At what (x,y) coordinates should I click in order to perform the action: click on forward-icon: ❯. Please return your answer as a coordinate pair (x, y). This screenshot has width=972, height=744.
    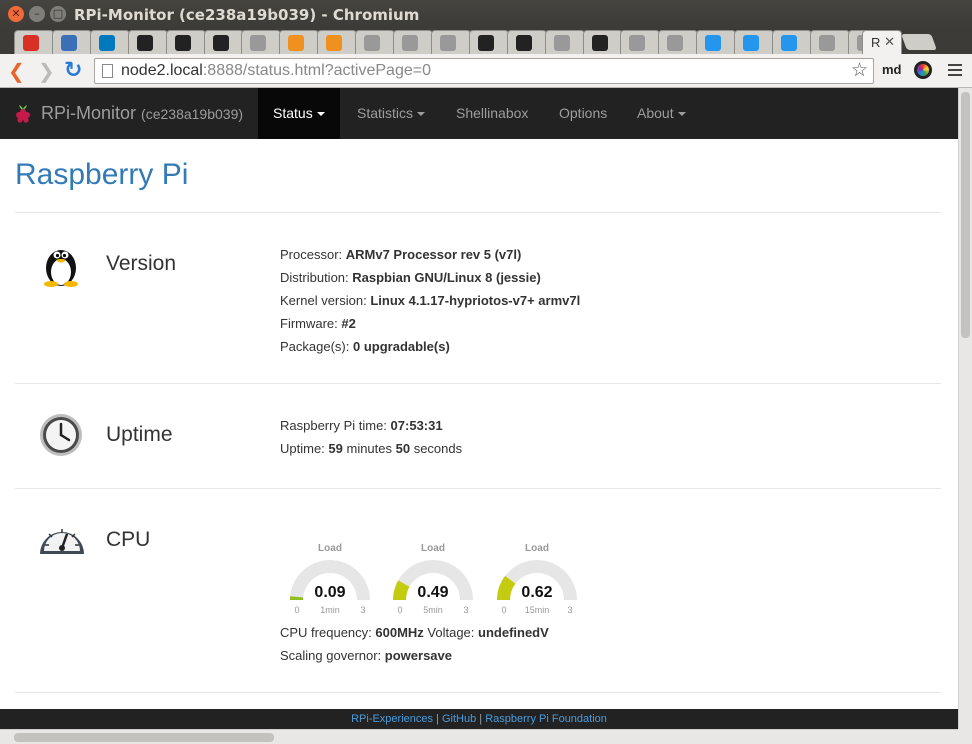
    Looking at the image, I should click on (46, 71).